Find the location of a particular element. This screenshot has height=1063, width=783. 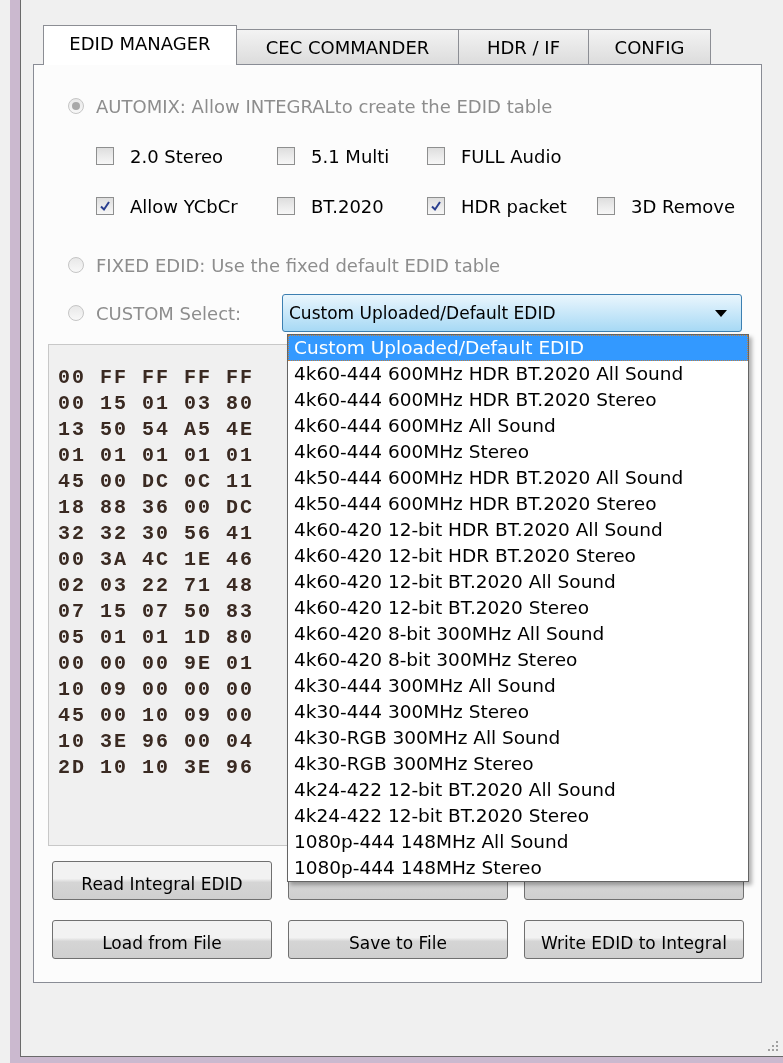

radio-label: AUTOMIX: Allow INTEGRALto create the EDID table is located at coordinates (324, 106).